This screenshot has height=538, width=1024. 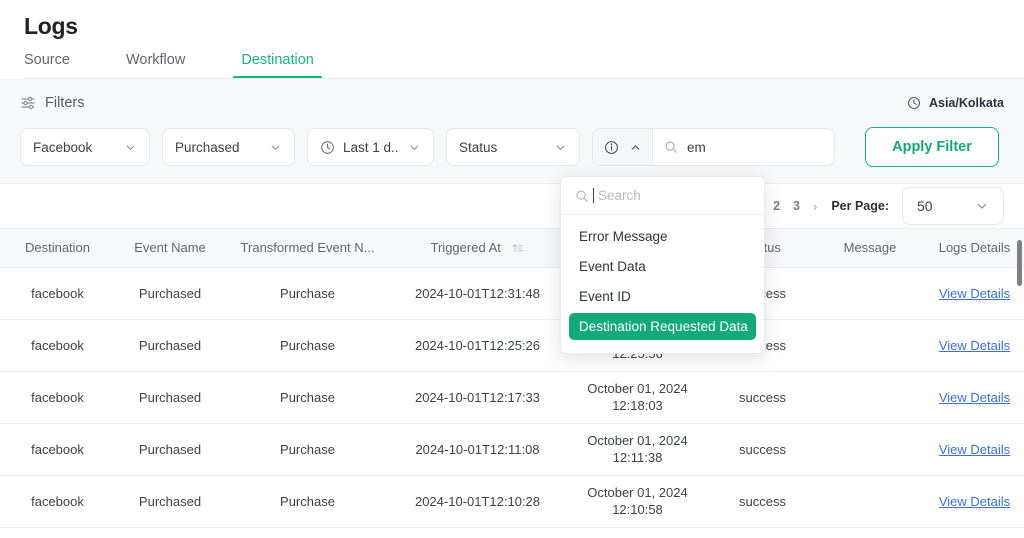 I want to click on page-number-2: 2, so click(x=776, y=206).